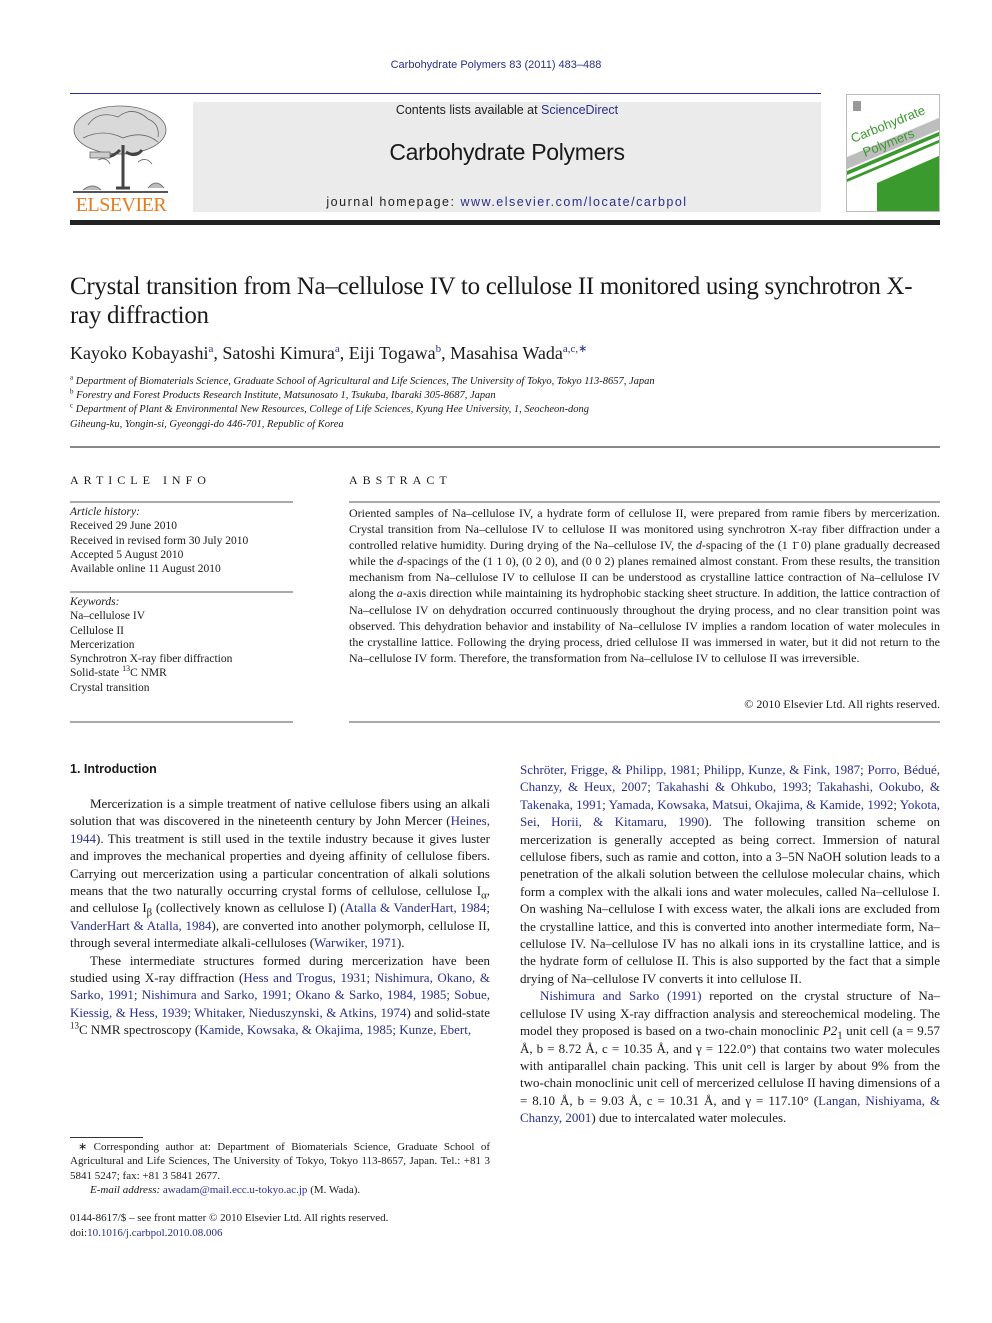 Image resolution: width=992 pixels, height=1323 pixels. I want to click on footnote-rule, so click(106, 1137).